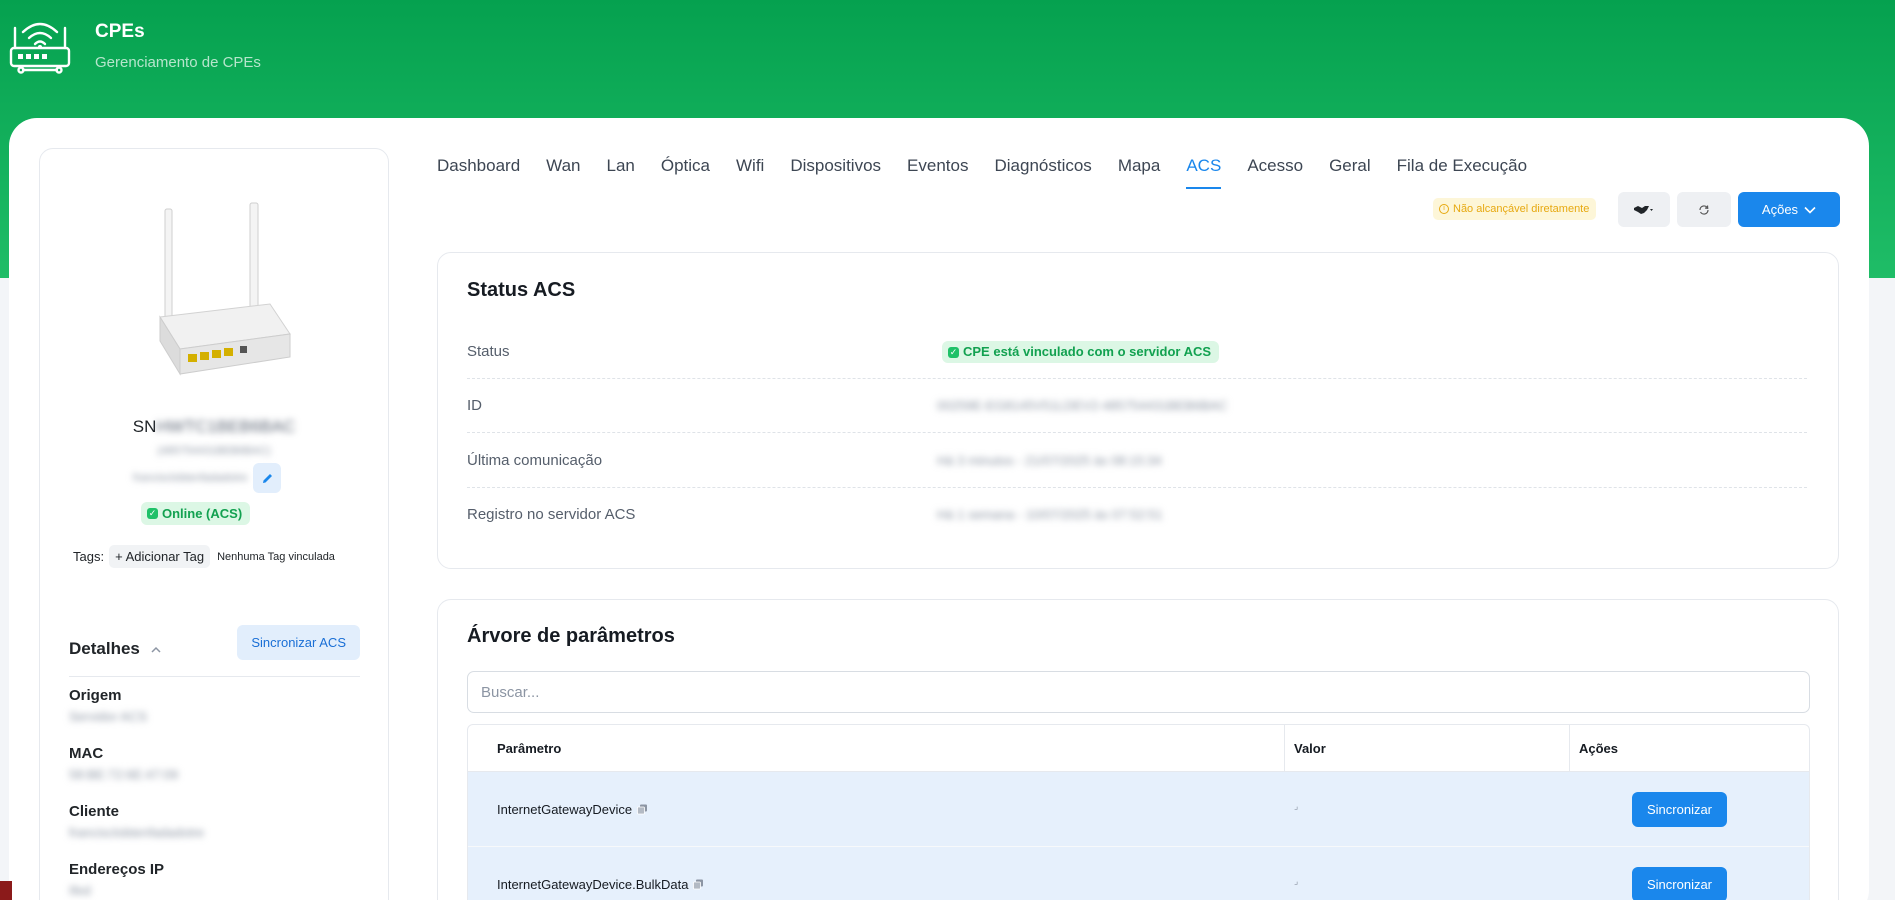  Describe the element at coordinates (117, 869) in the screenshot. I see `detail-label: Endereços IP` at that location.